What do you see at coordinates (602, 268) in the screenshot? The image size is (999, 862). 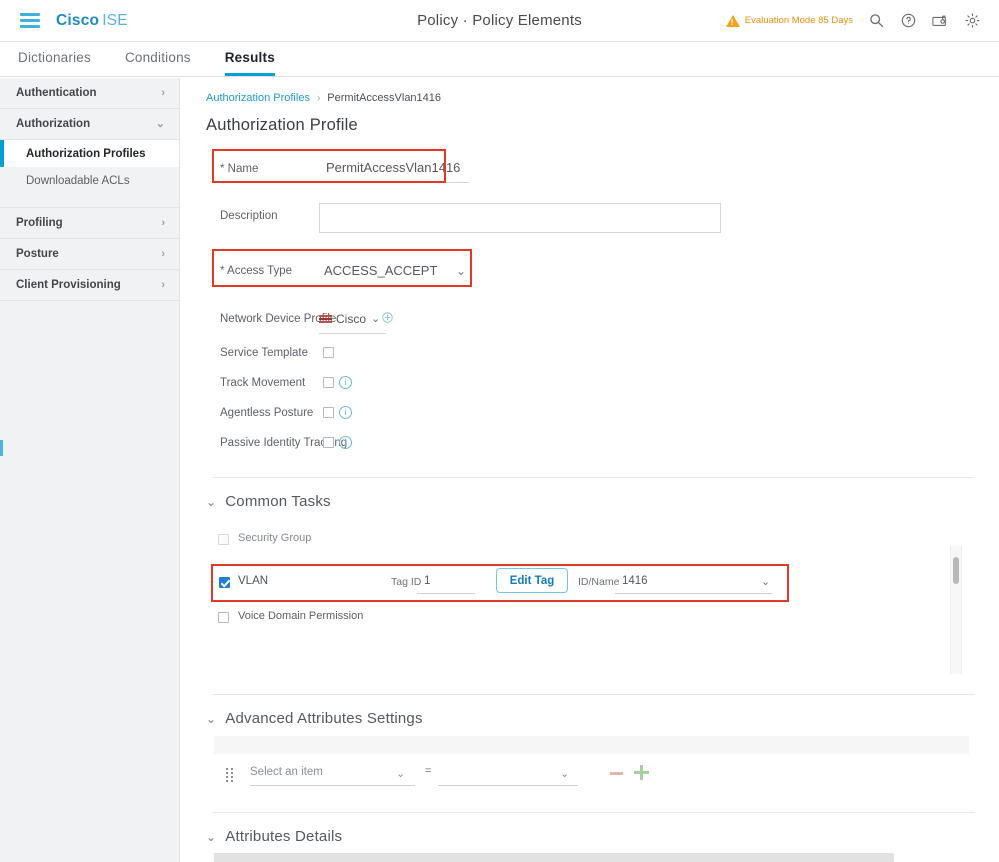 I see `access-type-row: * Access Type ACCESS_ACCEPT ⌄` at bounding box center [602, 268].